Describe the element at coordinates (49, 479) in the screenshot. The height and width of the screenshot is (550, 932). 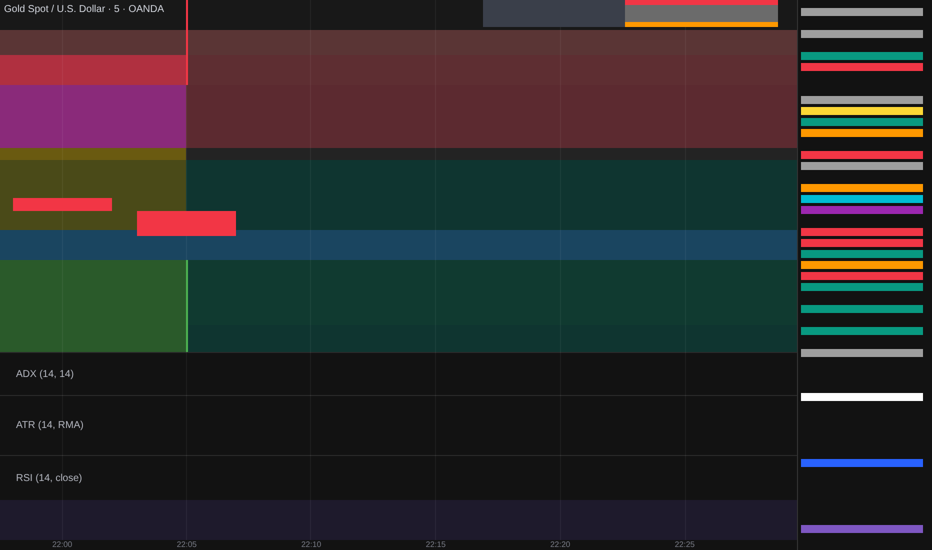
I see `indicator-label: RSI (14, close)` at that location.